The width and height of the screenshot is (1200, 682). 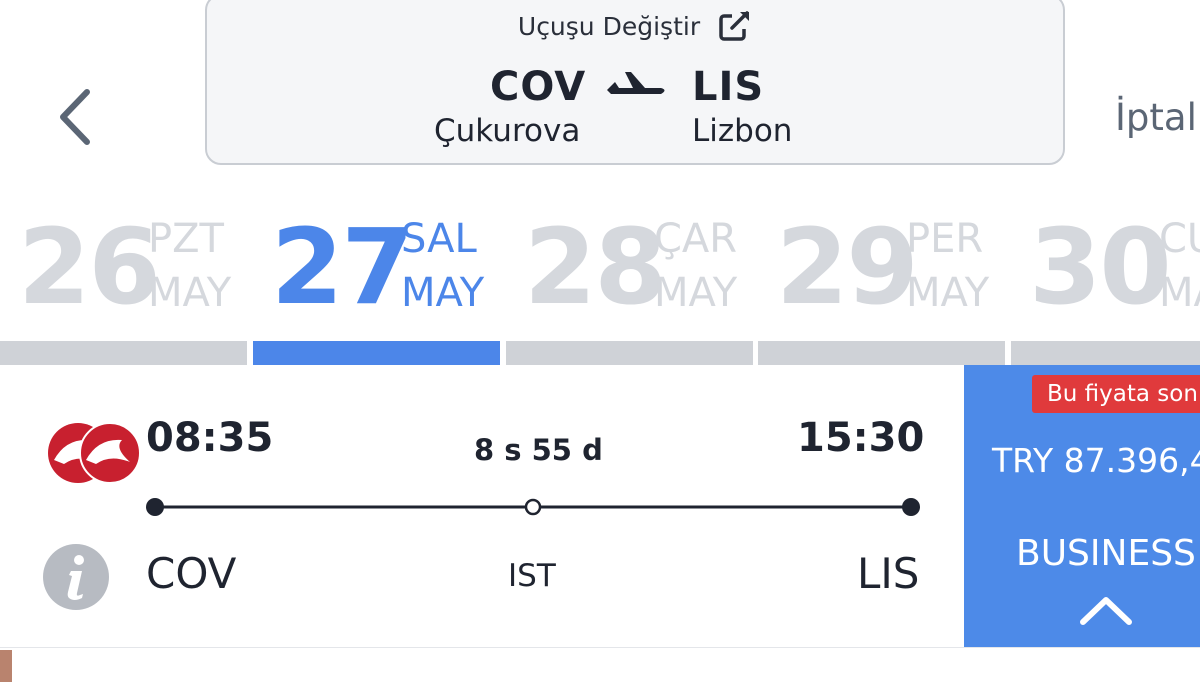 I want to click on arrival-dot, so click(x=911, y=507).